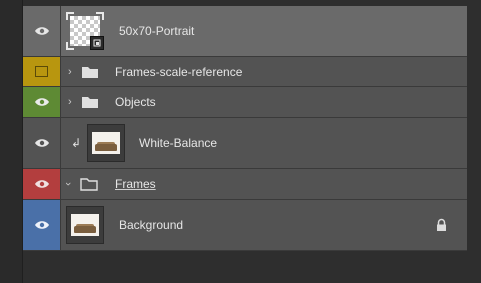  What do you see at coordinates (97, 43) in the screenshot?
I see `smart-object-icon` at bounding box center [97, 43].